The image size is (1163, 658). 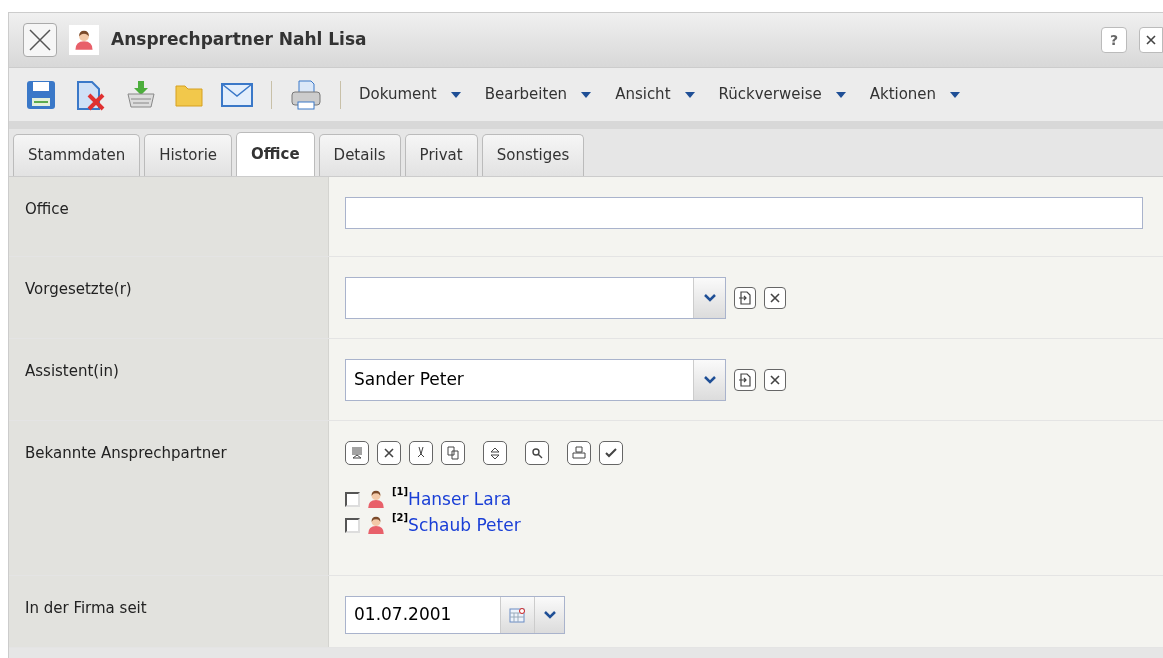 I want to click on list-button, so click(x=357, y=453).